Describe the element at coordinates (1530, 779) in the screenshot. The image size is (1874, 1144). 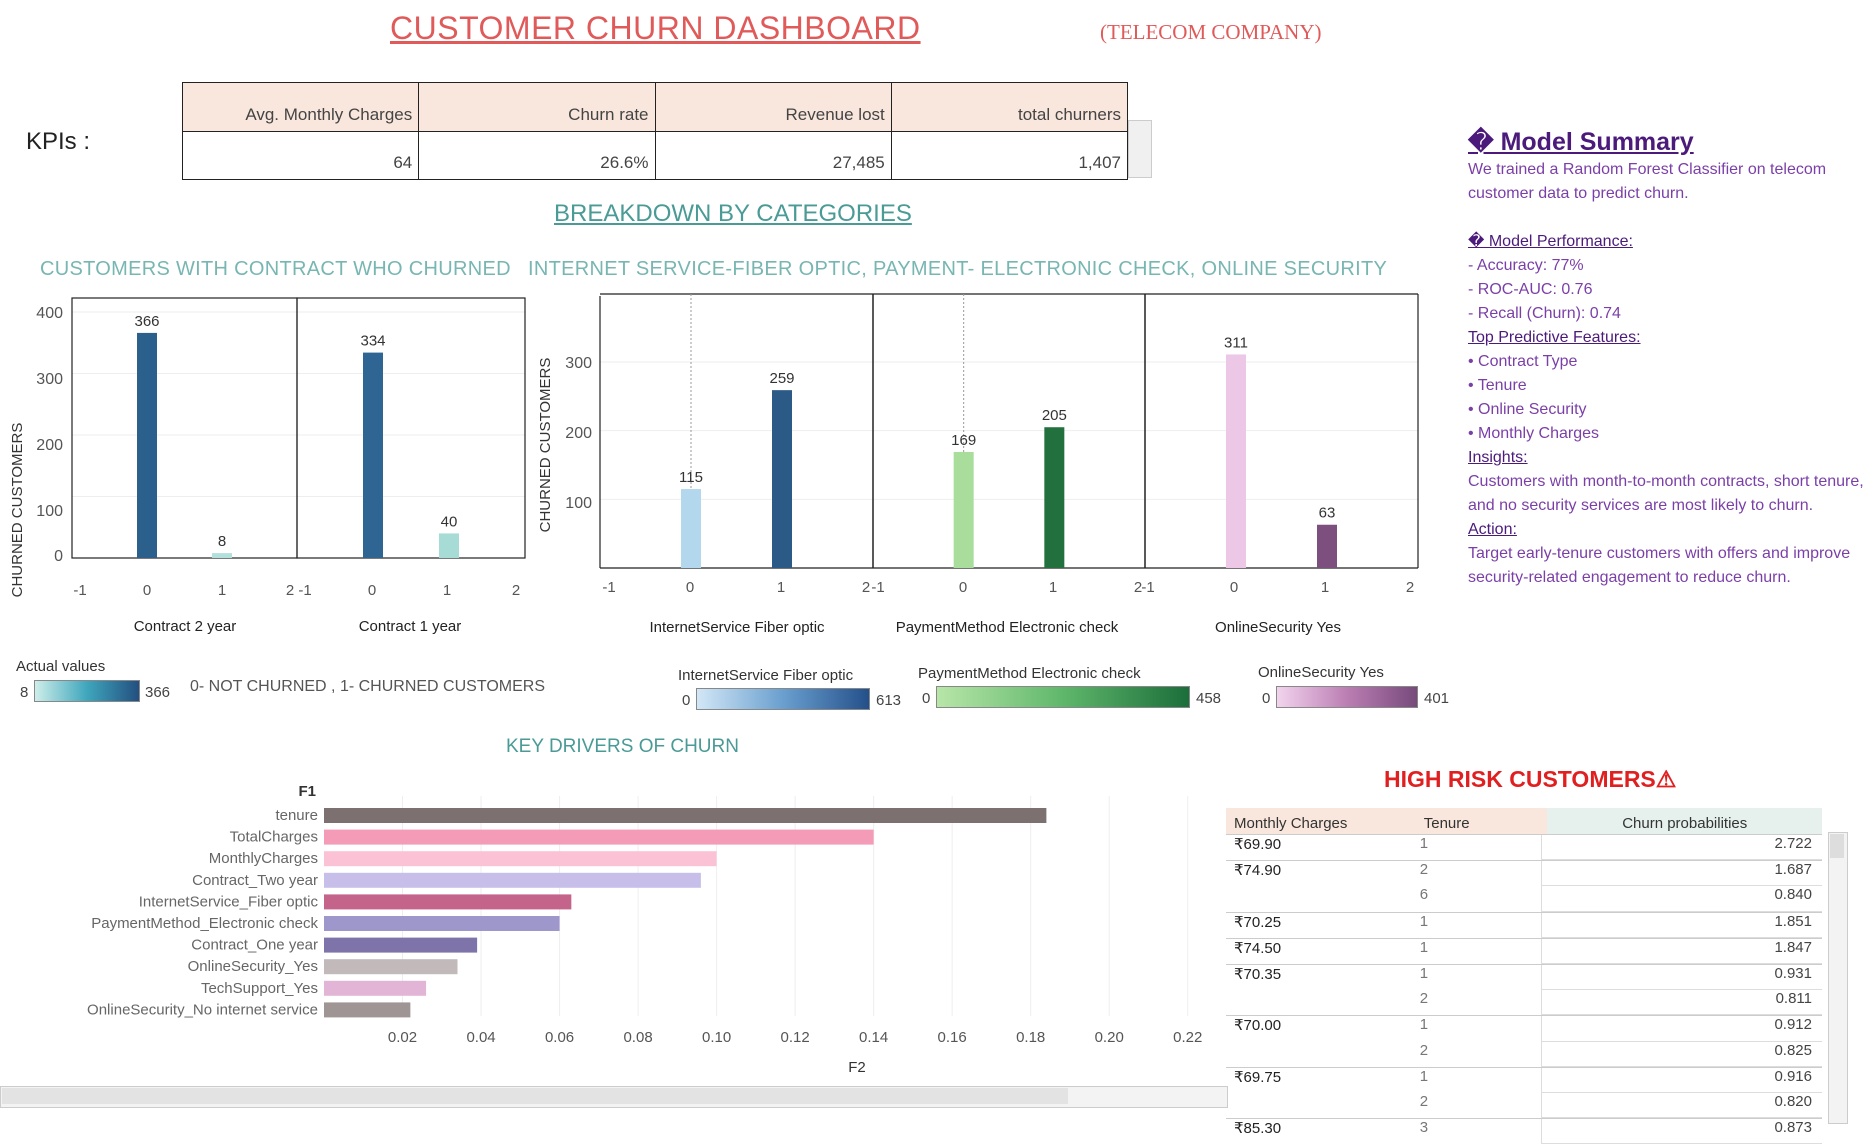
I see `high-risk-title: HIGH RISK CUSTOMERS⚠` at that location.